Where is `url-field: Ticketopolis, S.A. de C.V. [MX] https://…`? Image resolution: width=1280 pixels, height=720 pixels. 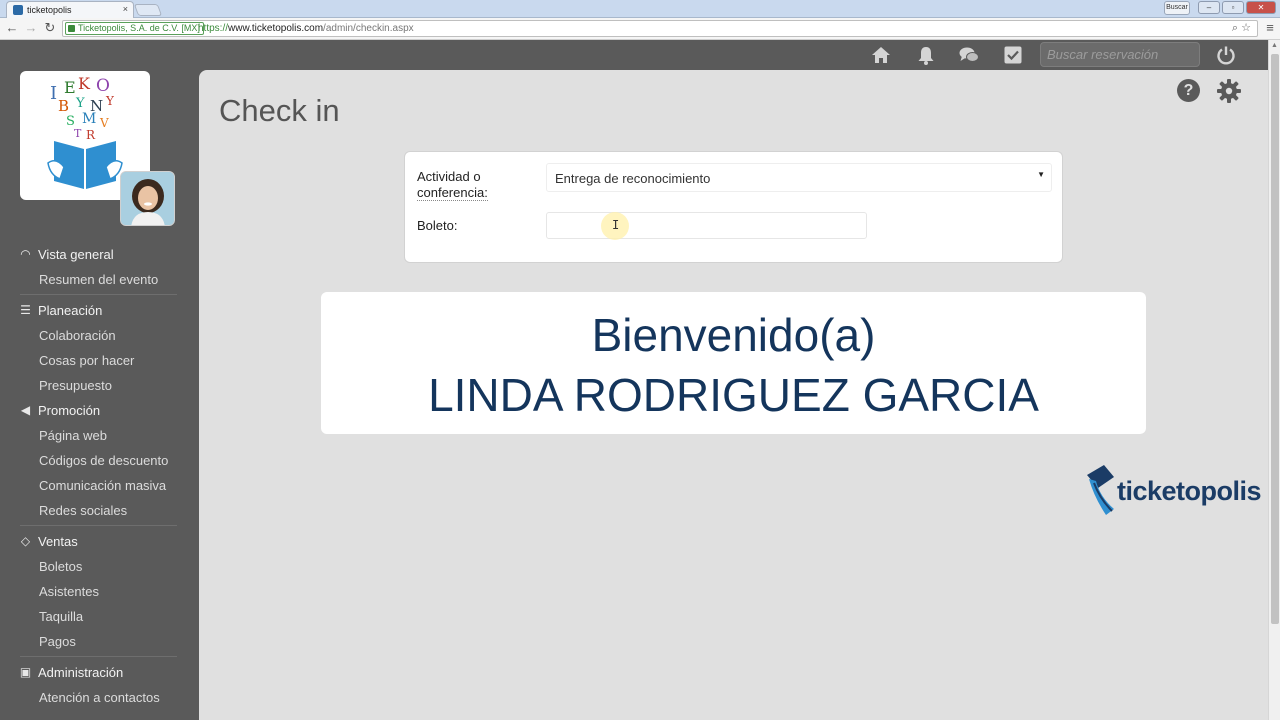 url-field: Ticketopolis, S.A. de C.V. [MX] https://… is located at coordinates (660, 28).